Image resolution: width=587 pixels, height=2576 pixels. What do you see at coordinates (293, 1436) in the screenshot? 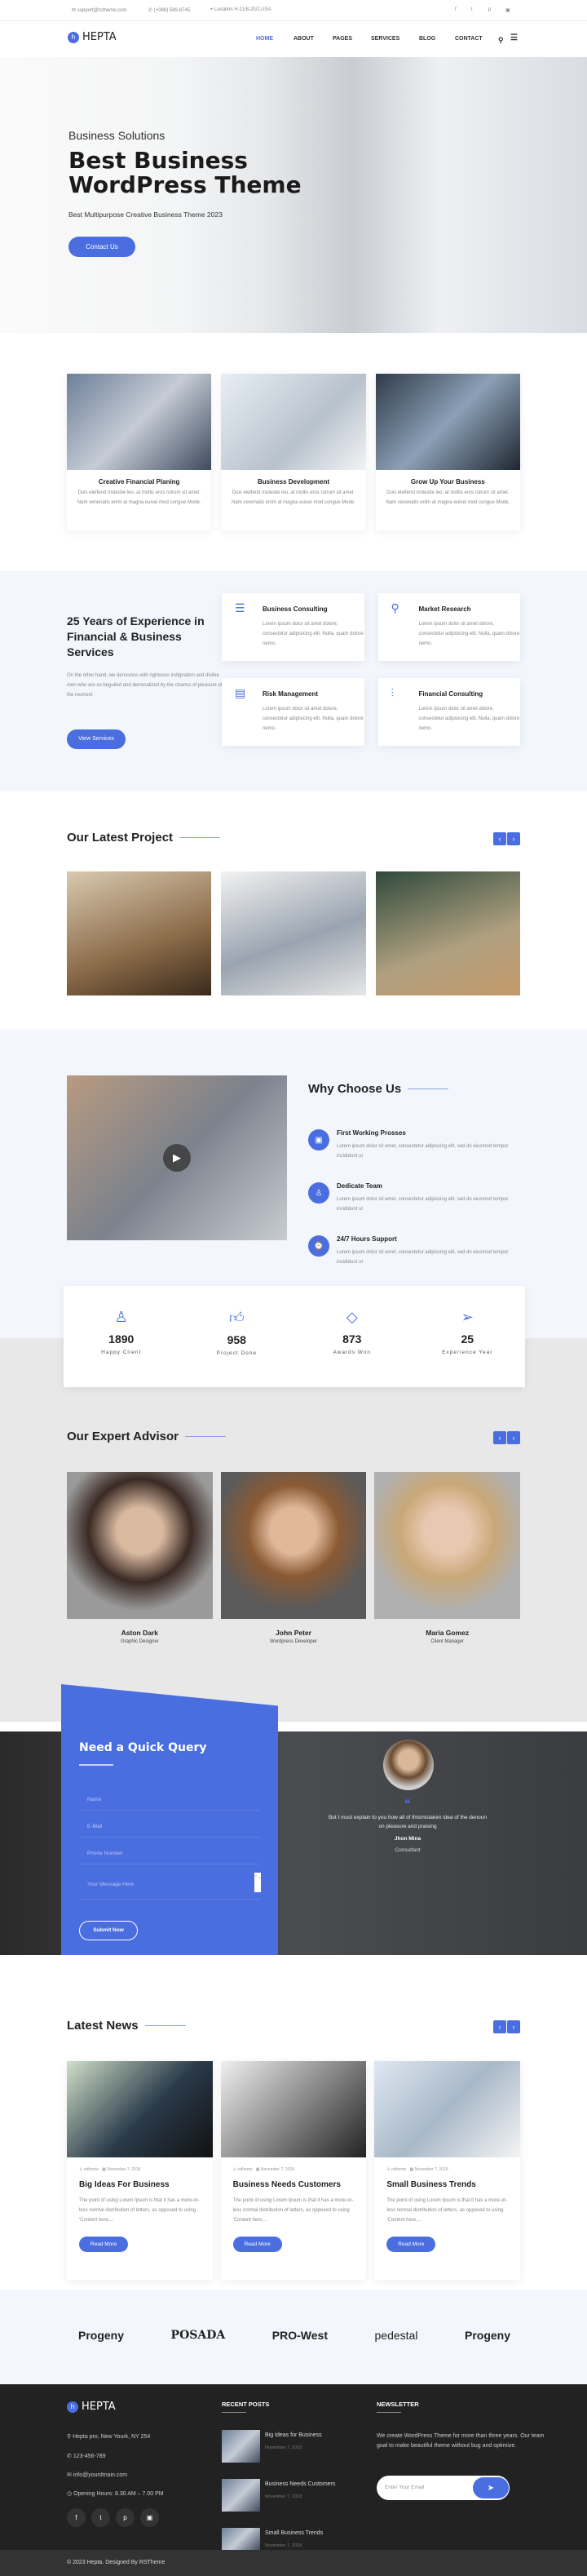
I see `team-title: Our Expert Advisor` at bounding box center [293, 1436].